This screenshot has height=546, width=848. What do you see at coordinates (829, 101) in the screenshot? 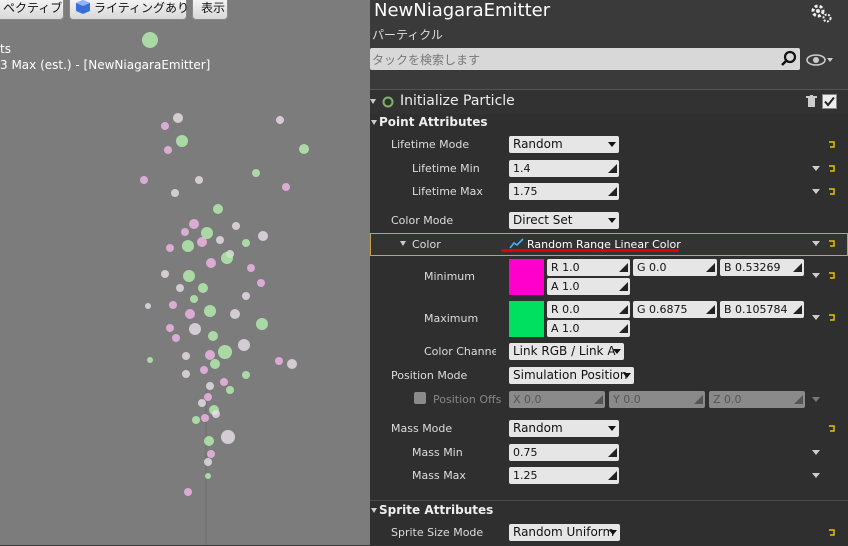
I see `enable-checkbox` at bounding box center [829, 101].